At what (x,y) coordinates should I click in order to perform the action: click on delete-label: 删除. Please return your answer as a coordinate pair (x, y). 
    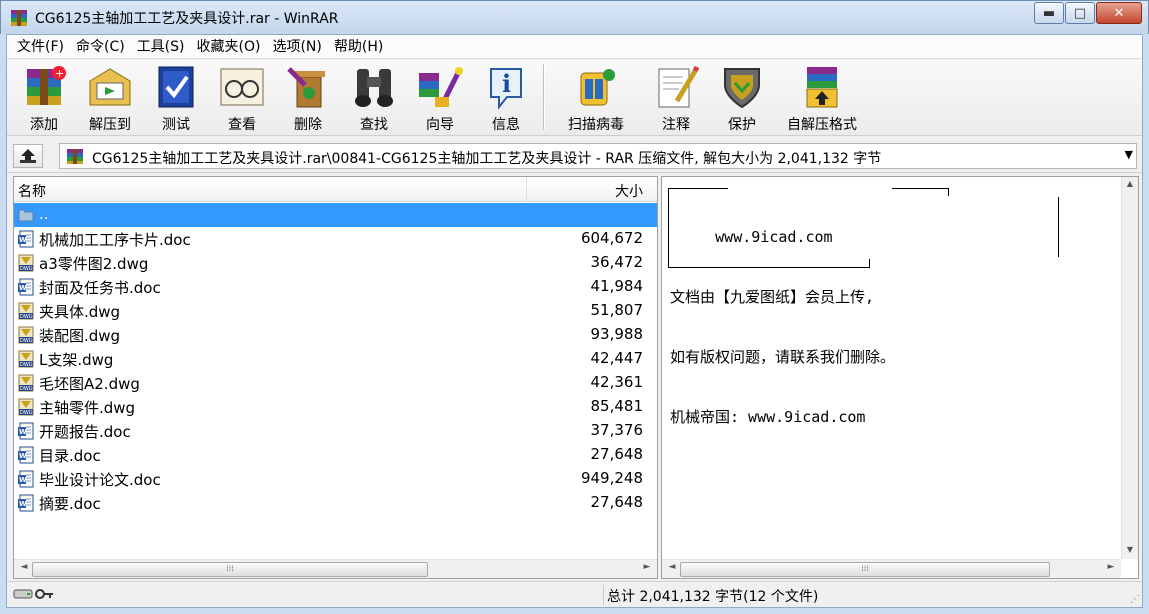
    Looking at the image, I should click on (308, 125).